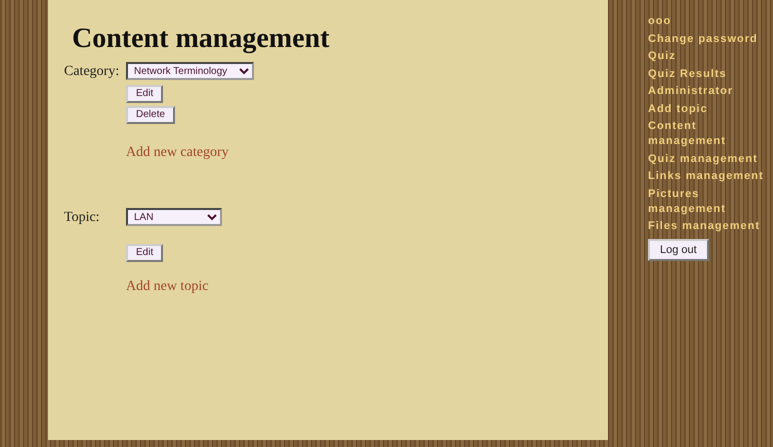 The image size is (773, 447). Describe the element at coordinates (708, 74) in the screenshot. I see `nav-link-item: Quiz Results` at that location.